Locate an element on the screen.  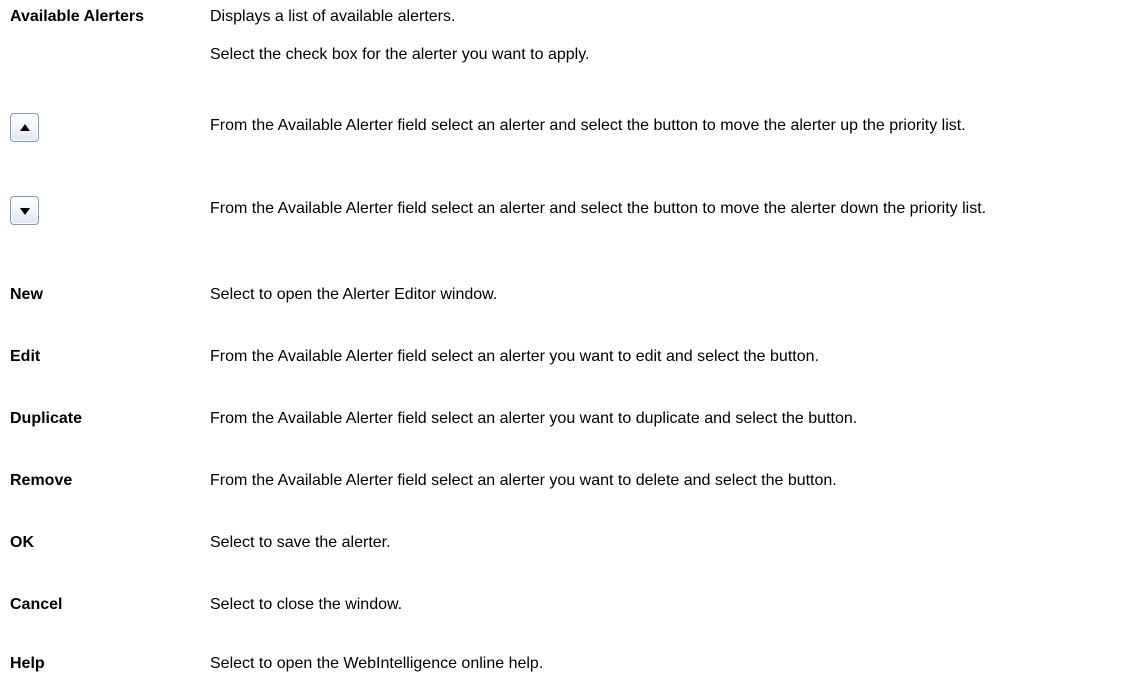
arrow-down-icon is located at coordinates (25, 211).